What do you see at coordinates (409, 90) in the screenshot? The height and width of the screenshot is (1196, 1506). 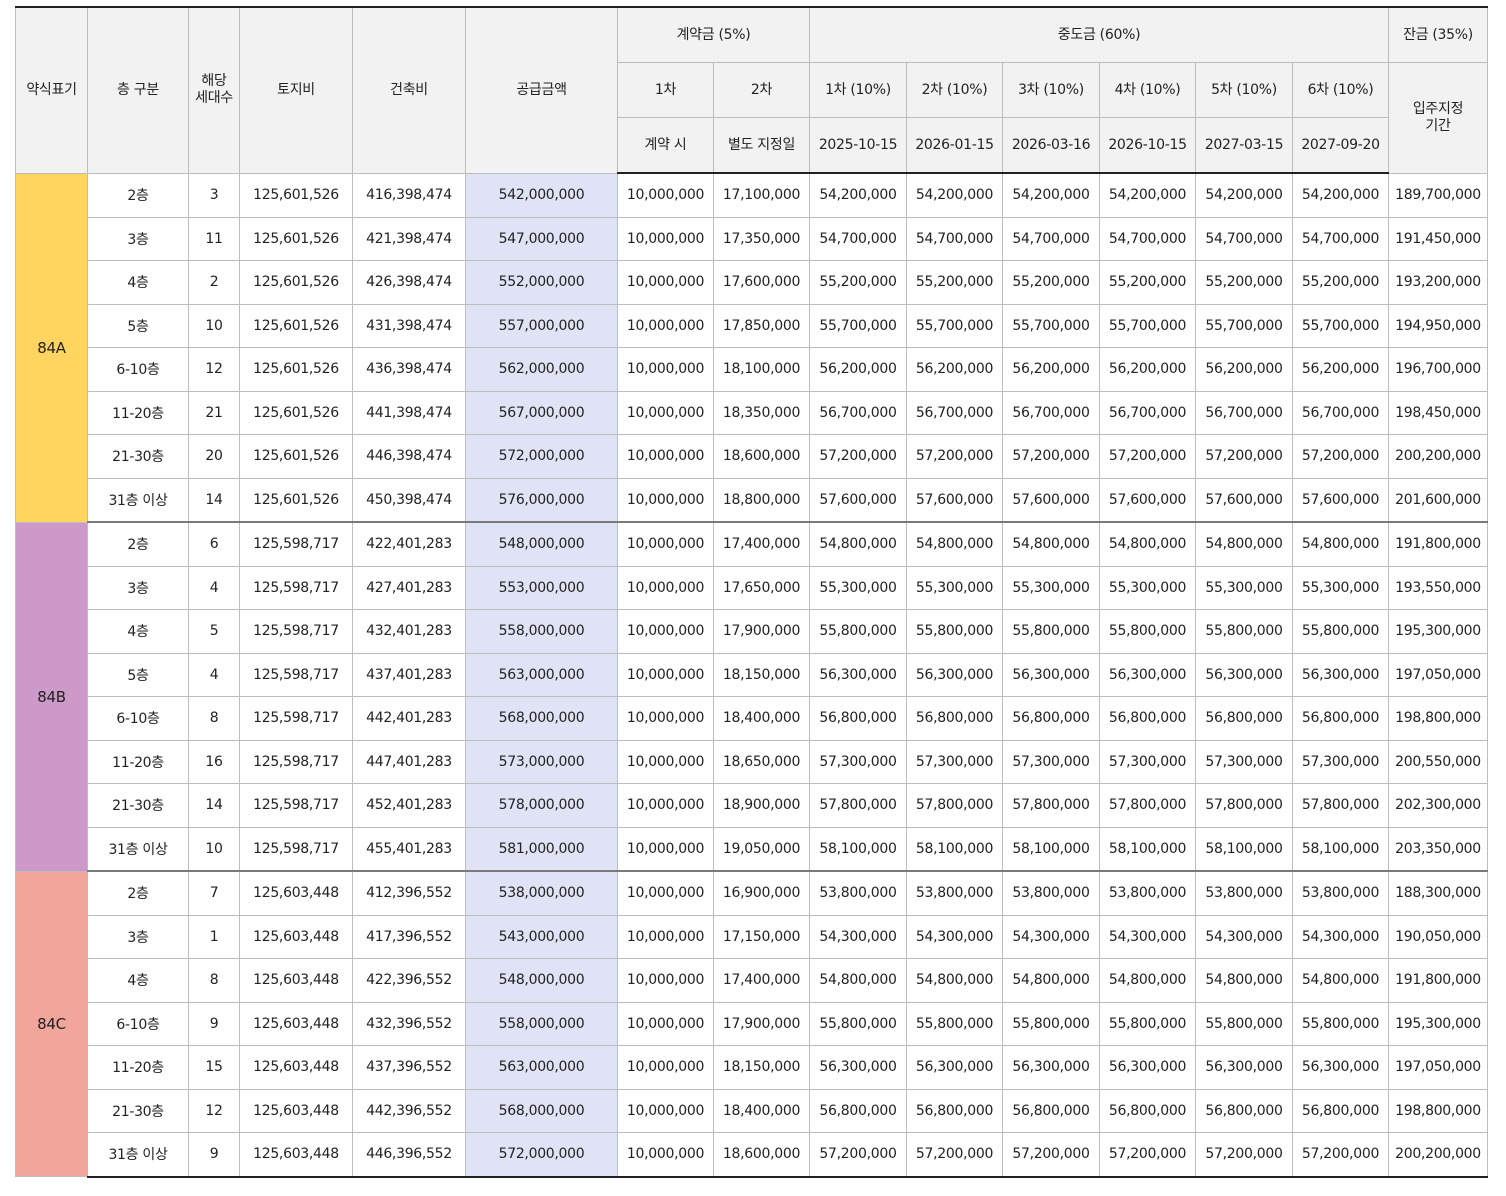 I see `header-building: 건축비` at bounding box center [409, 90].